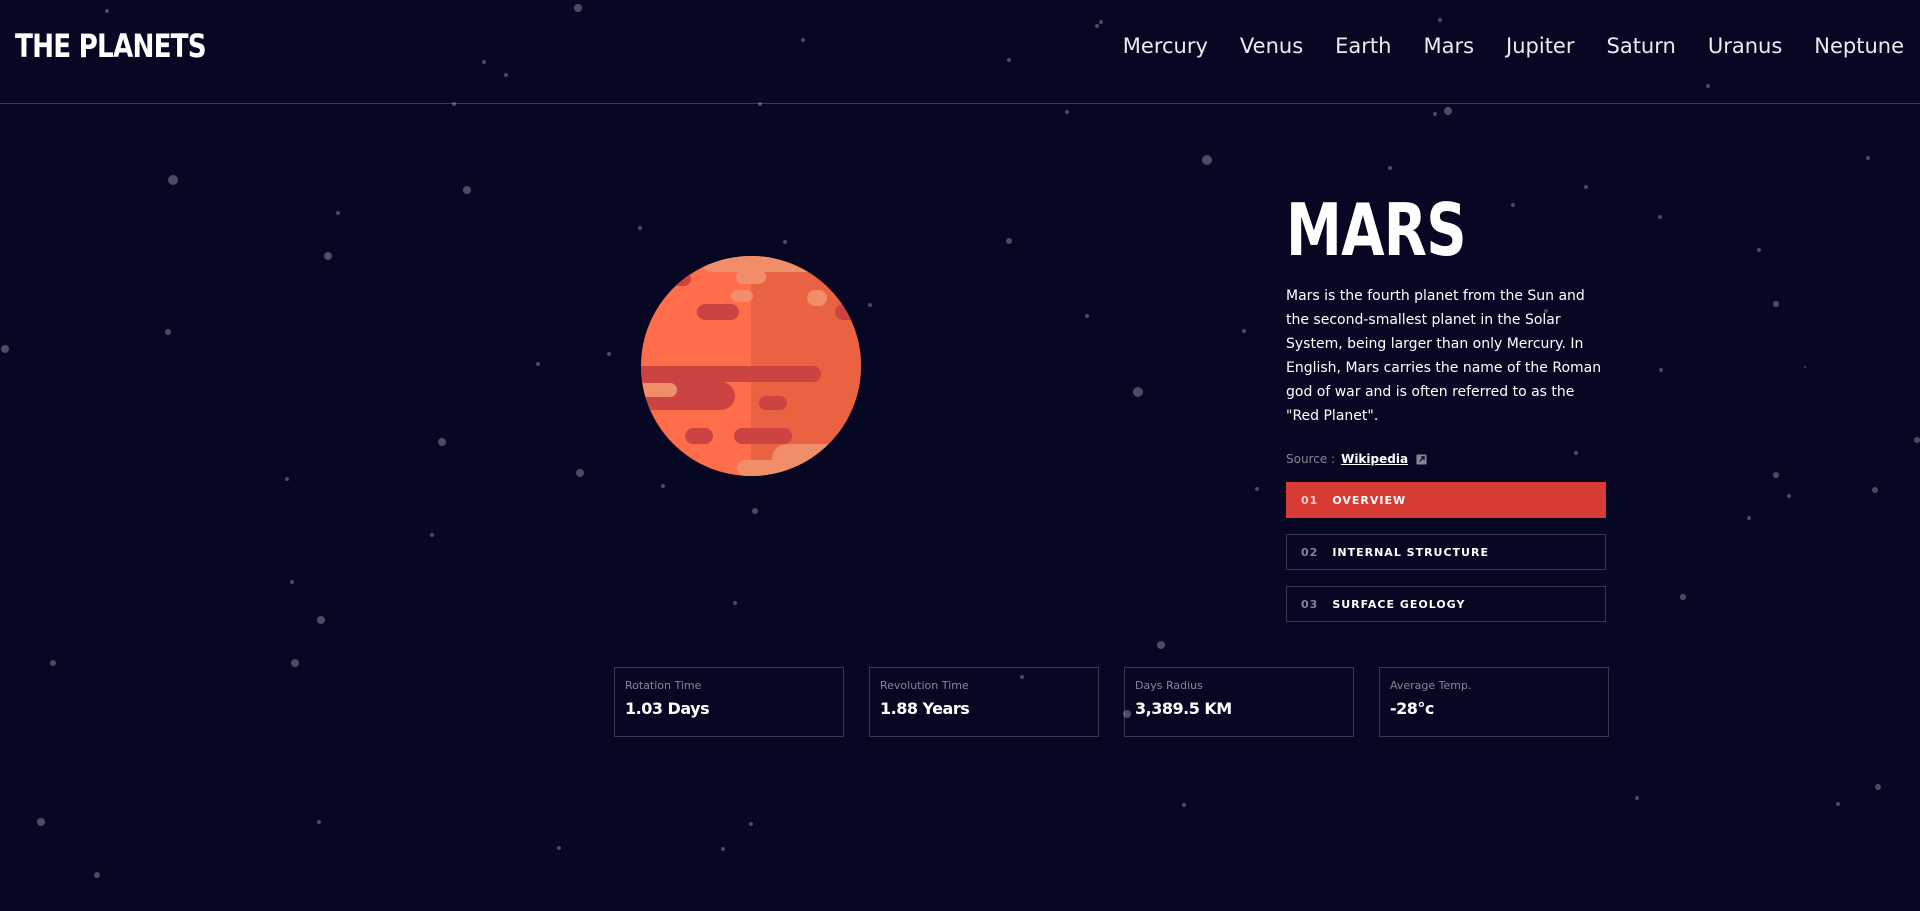 The height and width of the screenshot is (911, 1920). Describe the element at coordinates (1374, 459) in the screenshot. I see `wikipedia-link: Wikipedia` at that location.